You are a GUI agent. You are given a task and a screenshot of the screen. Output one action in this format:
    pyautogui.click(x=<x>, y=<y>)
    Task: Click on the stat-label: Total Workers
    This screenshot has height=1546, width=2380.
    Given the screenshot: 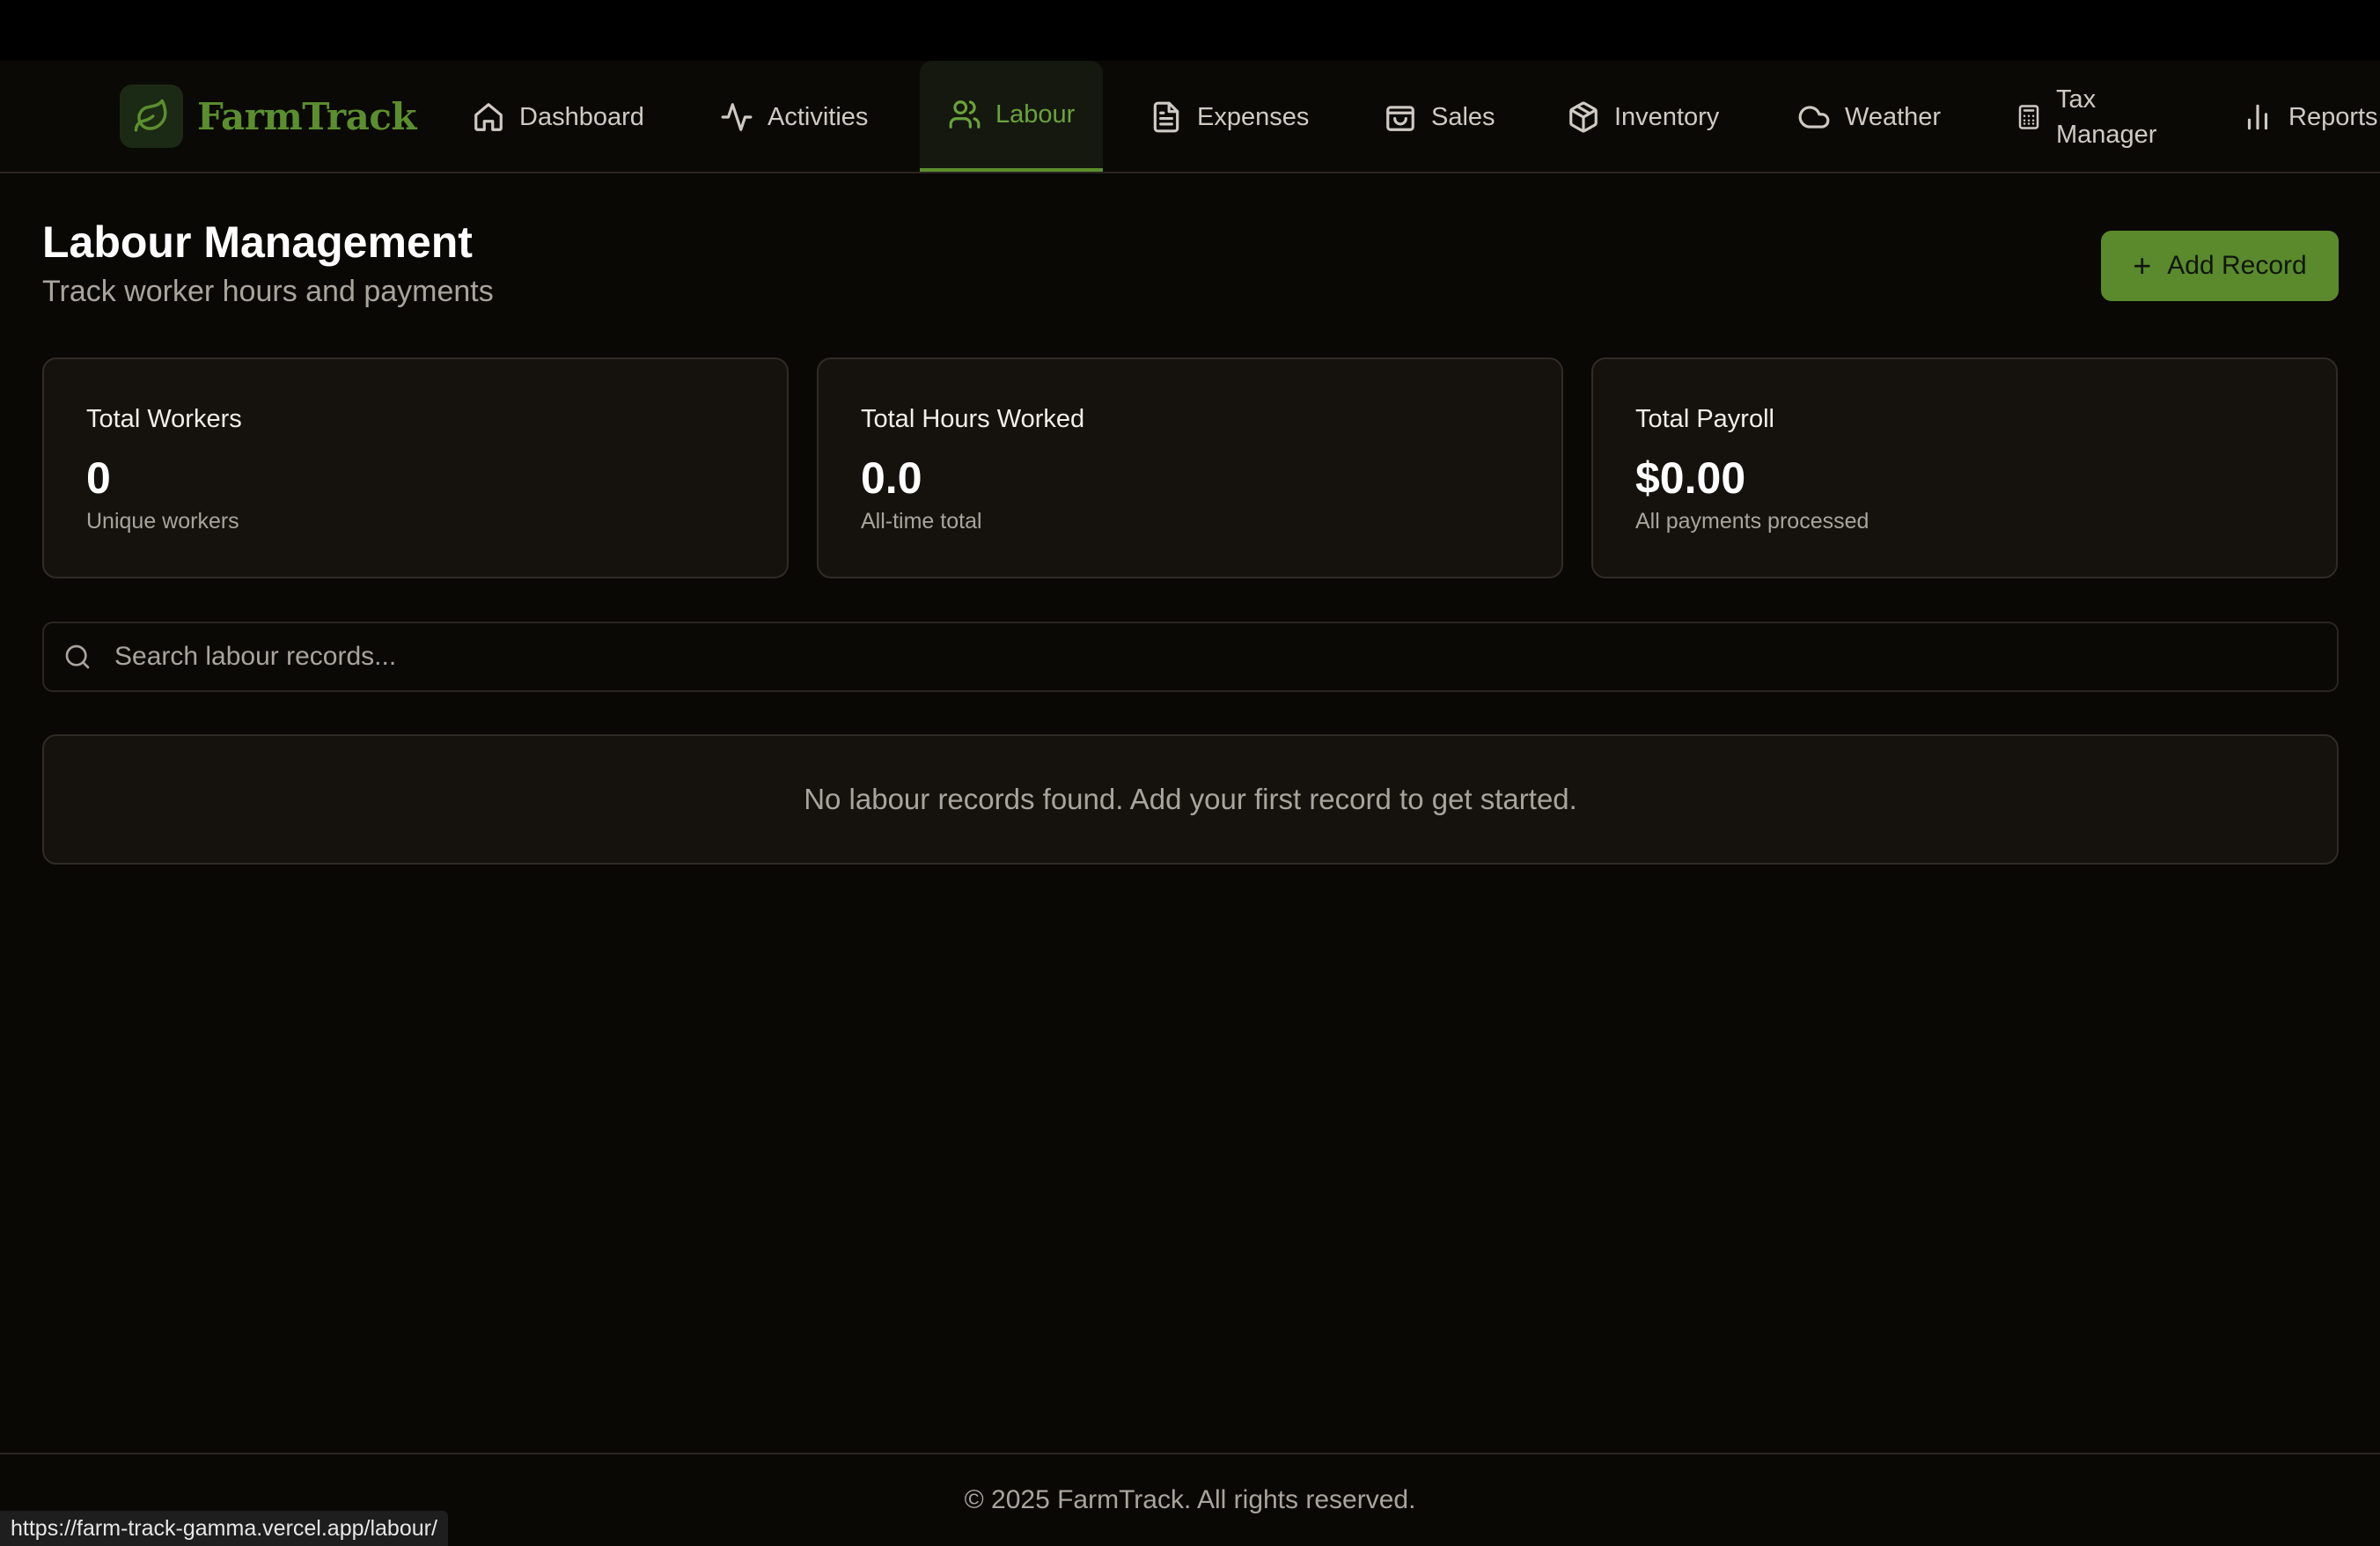 What is the action you would take?
    pyautogui.click(x=164, y=419)
    